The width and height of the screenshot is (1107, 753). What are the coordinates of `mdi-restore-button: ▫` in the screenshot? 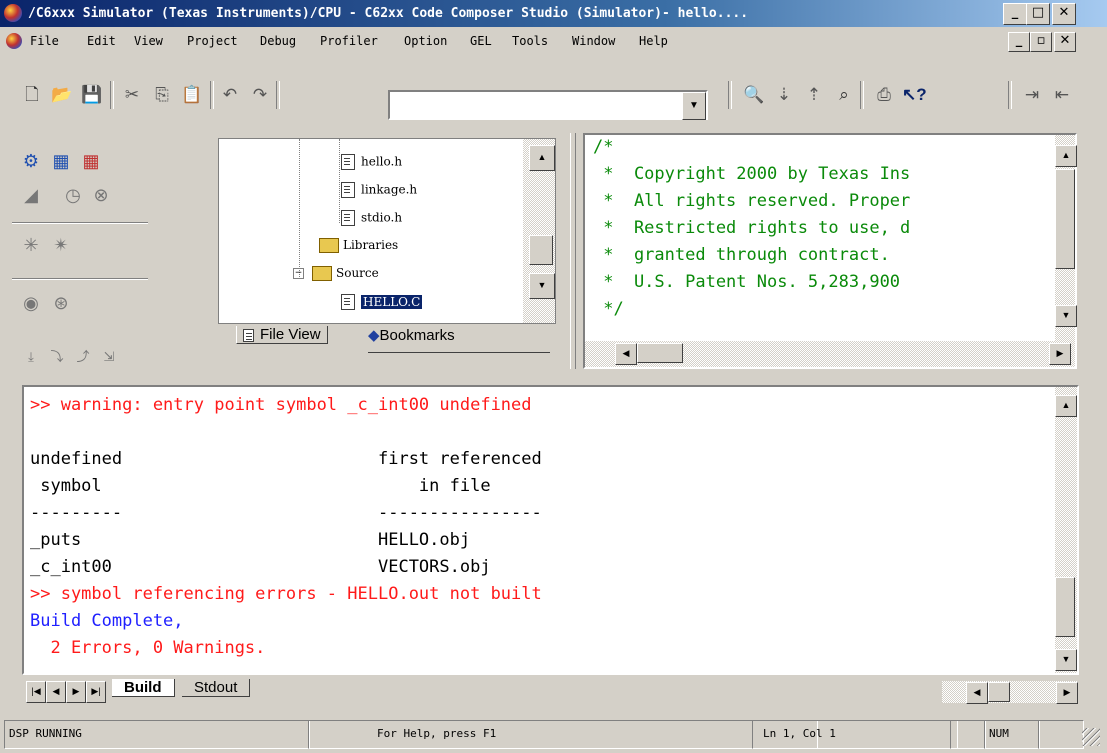 It's located at (1041, 42).